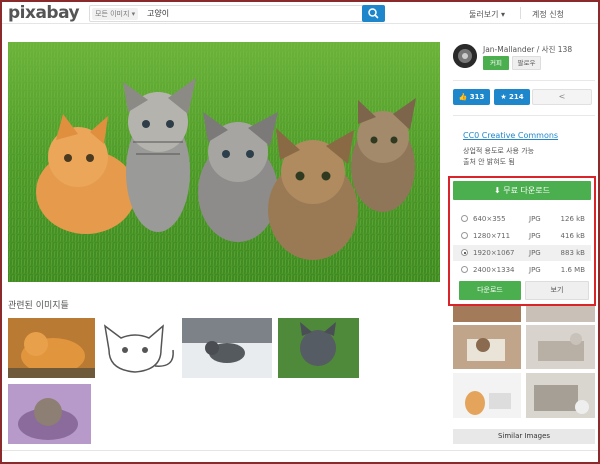 Image resolution: width=600 pixels, height=464 pixels. Describe the element at coordinates (516, 97) in the screenshot. I see `favorite-count: 214` at that location.